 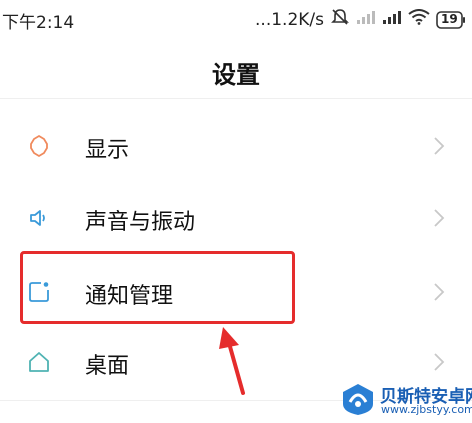 I want to click on signal-icon, so click(x=392, y=19).